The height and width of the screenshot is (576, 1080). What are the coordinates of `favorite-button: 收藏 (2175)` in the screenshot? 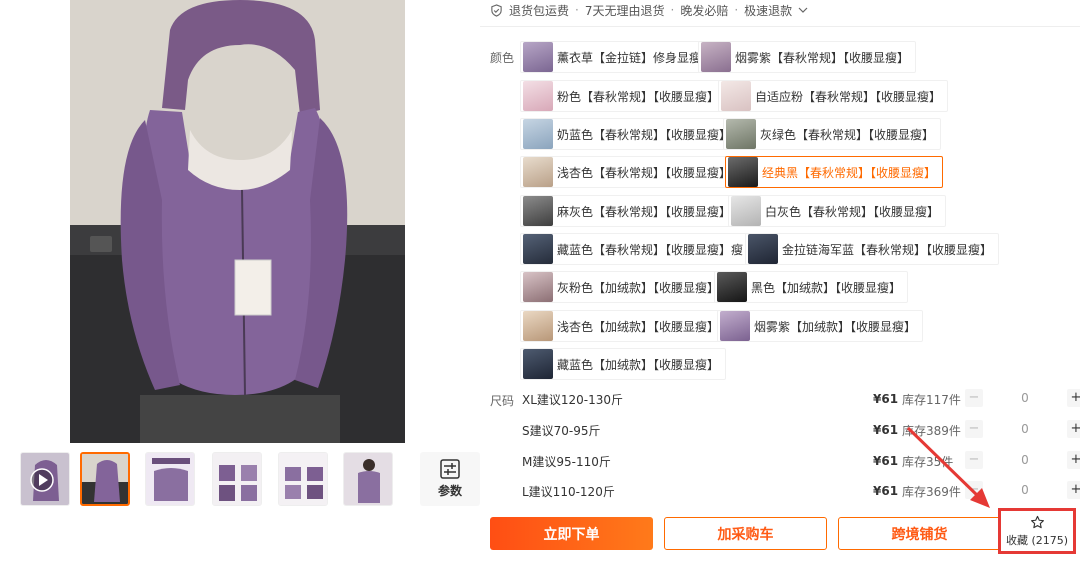 It's located at (1037, 531).